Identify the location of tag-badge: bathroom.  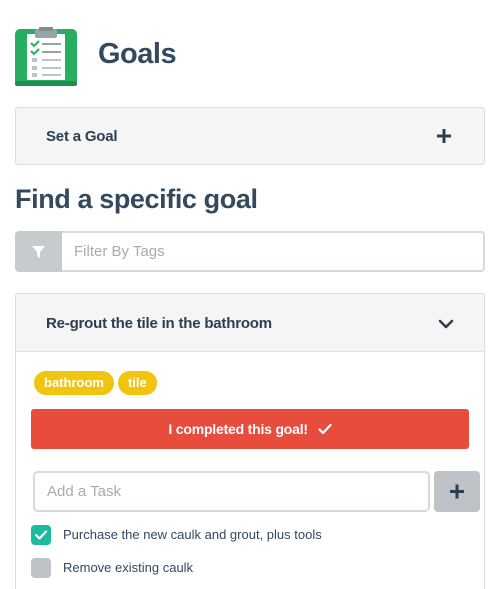
(74, 383).